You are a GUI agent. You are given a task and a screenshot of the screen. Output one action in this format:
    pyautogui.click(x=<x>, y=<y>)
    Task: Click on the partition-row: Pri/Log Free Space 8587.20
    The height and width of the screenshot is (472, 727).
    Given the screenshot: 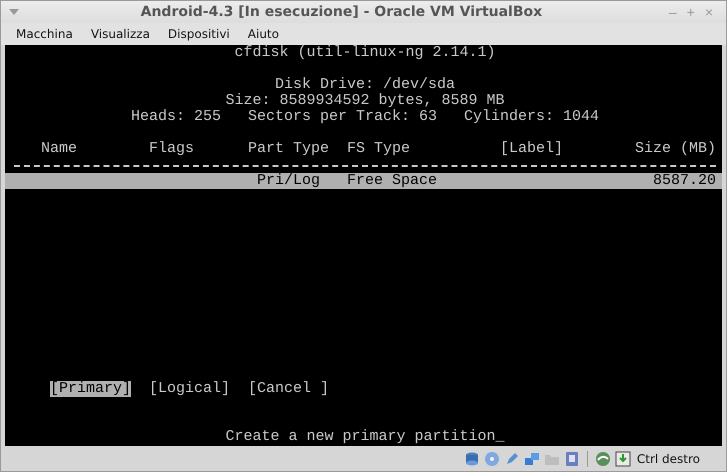 What is the action you would take?
    pyautogui.click(x=363, y=181)
    